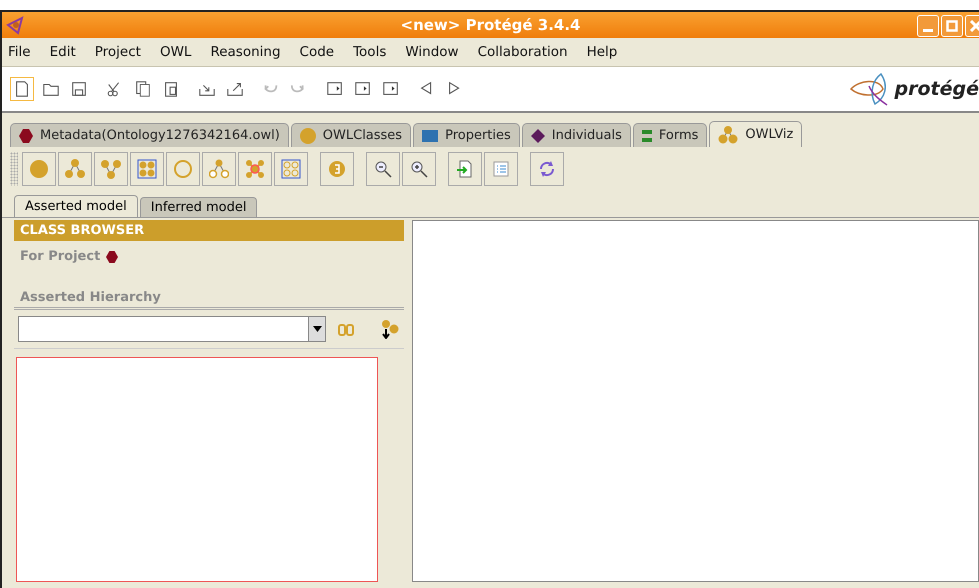  What do you see at coordinates (587, 135) in the screenshot?
I see `tab-label: Individuals` at bounding box center [587, 135].